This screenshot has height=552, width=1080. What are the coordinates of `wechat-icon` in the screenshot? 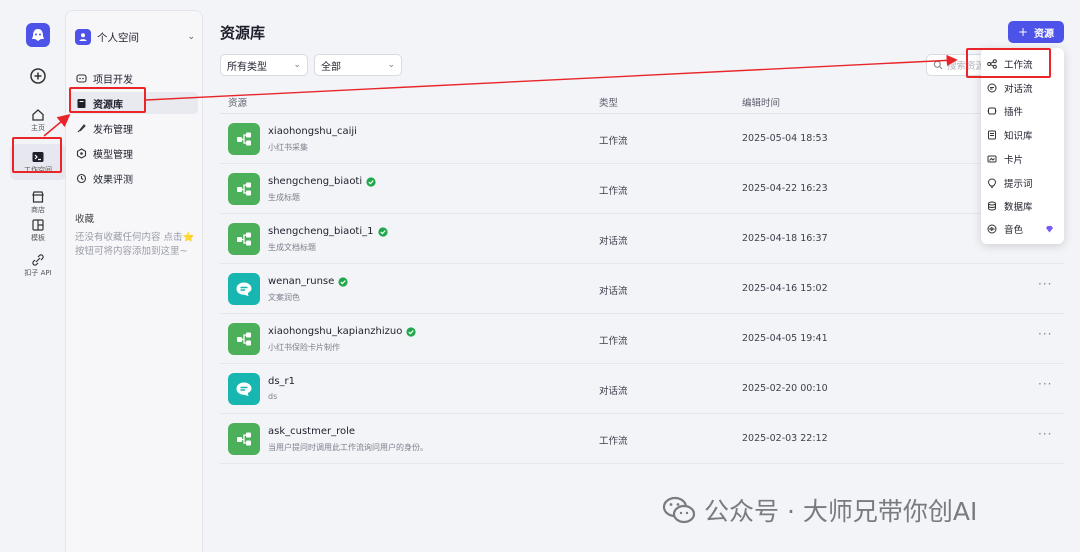 It's located at (679, 510).